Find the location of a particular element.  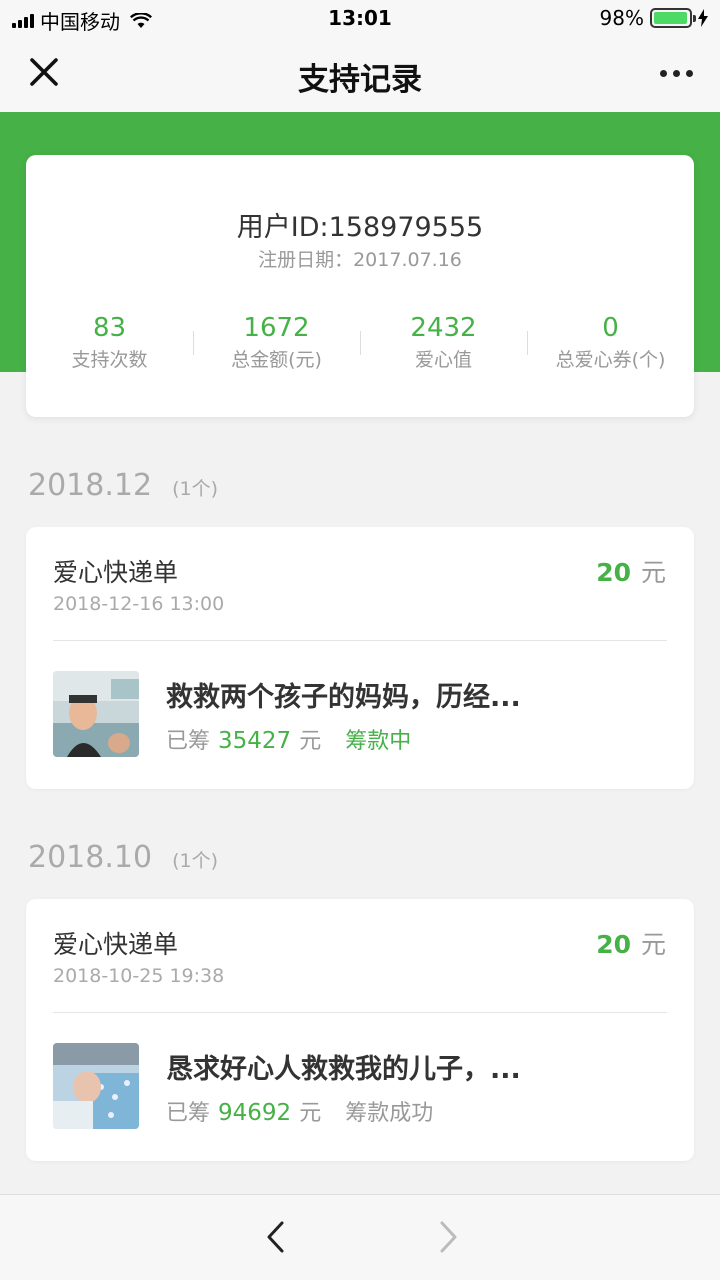

status-bar: 中国移动 13:01 98% is located at coordinates (360, 18).